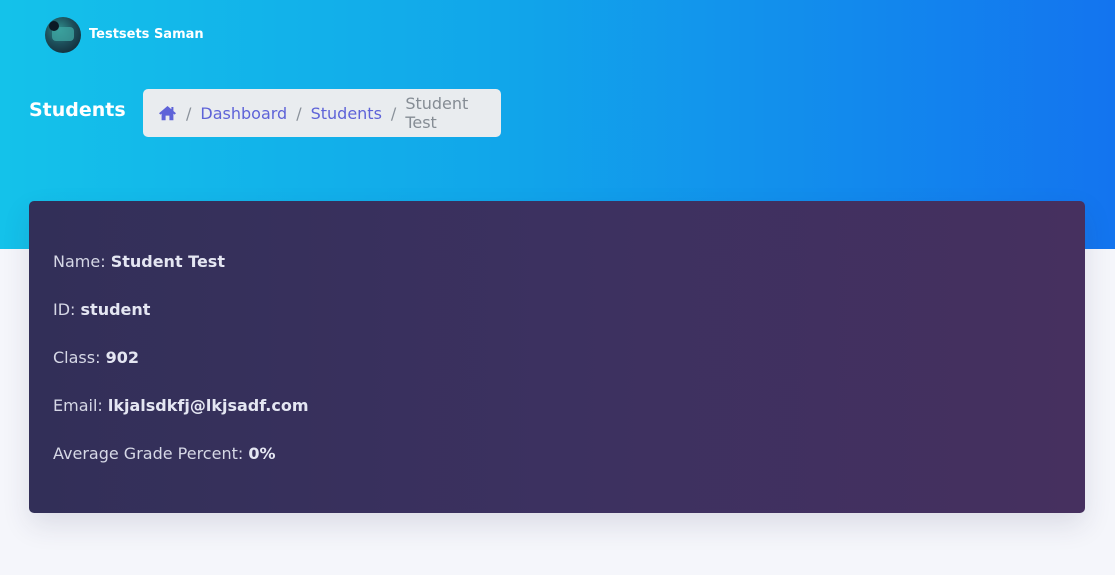 This screenshot has width=1115, height=575. I want to click on breadcrumb-students-link: Students, so click(346, 113).